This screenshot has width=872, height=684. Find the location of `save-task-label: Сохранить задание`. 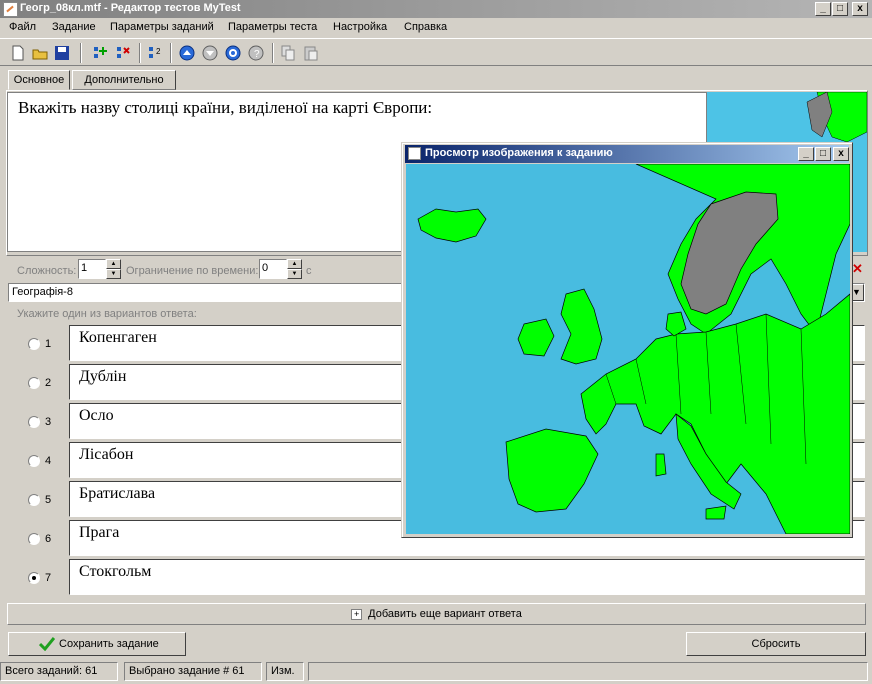

save-task-label: Сохранить задание is located at coordinates (109, 644).